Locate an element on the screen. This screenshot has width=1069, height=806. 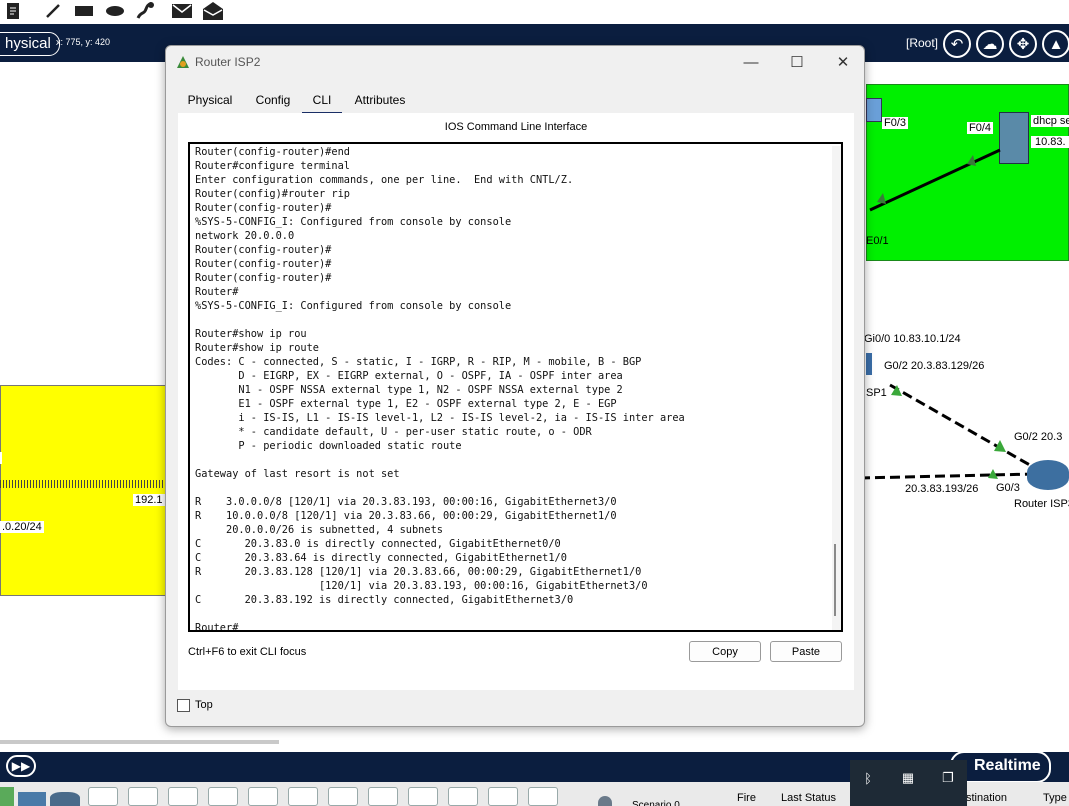
link-status-up-icon is located at coordinates (881, 198).